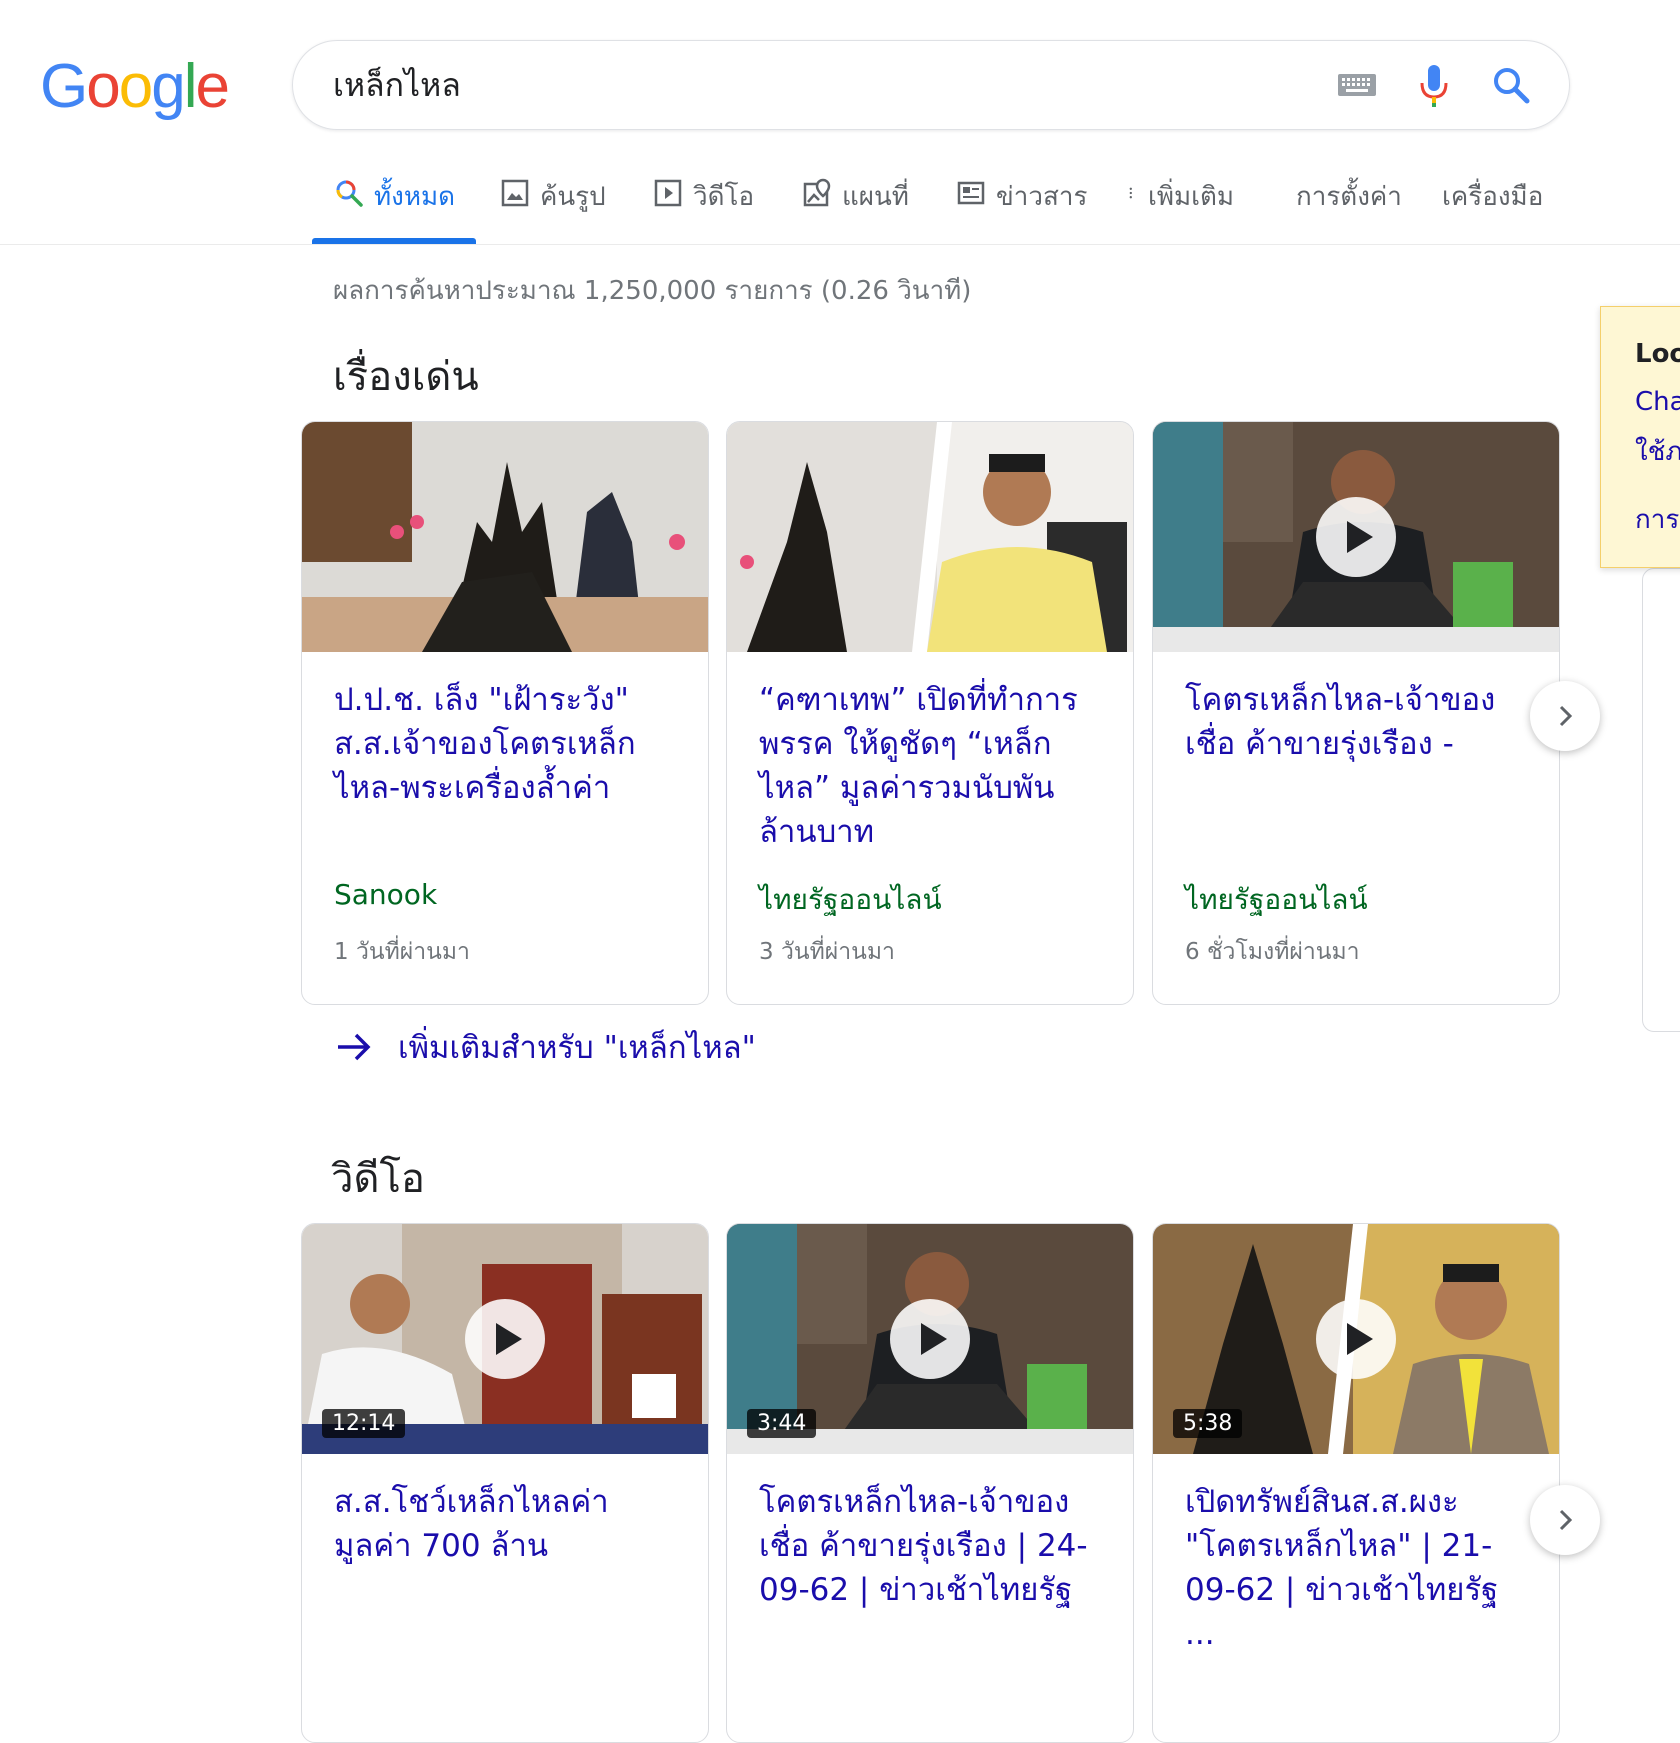 This screenshot has height=1743, width=1680. I want to click on knowledge-panel, so click(1661, 800).